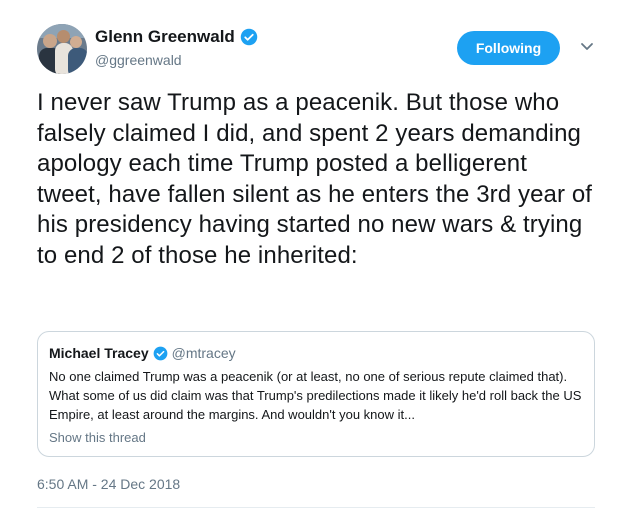 The image size is (622, 510). I want to click on author-handle: @ggreenwald, so click(138, 60).